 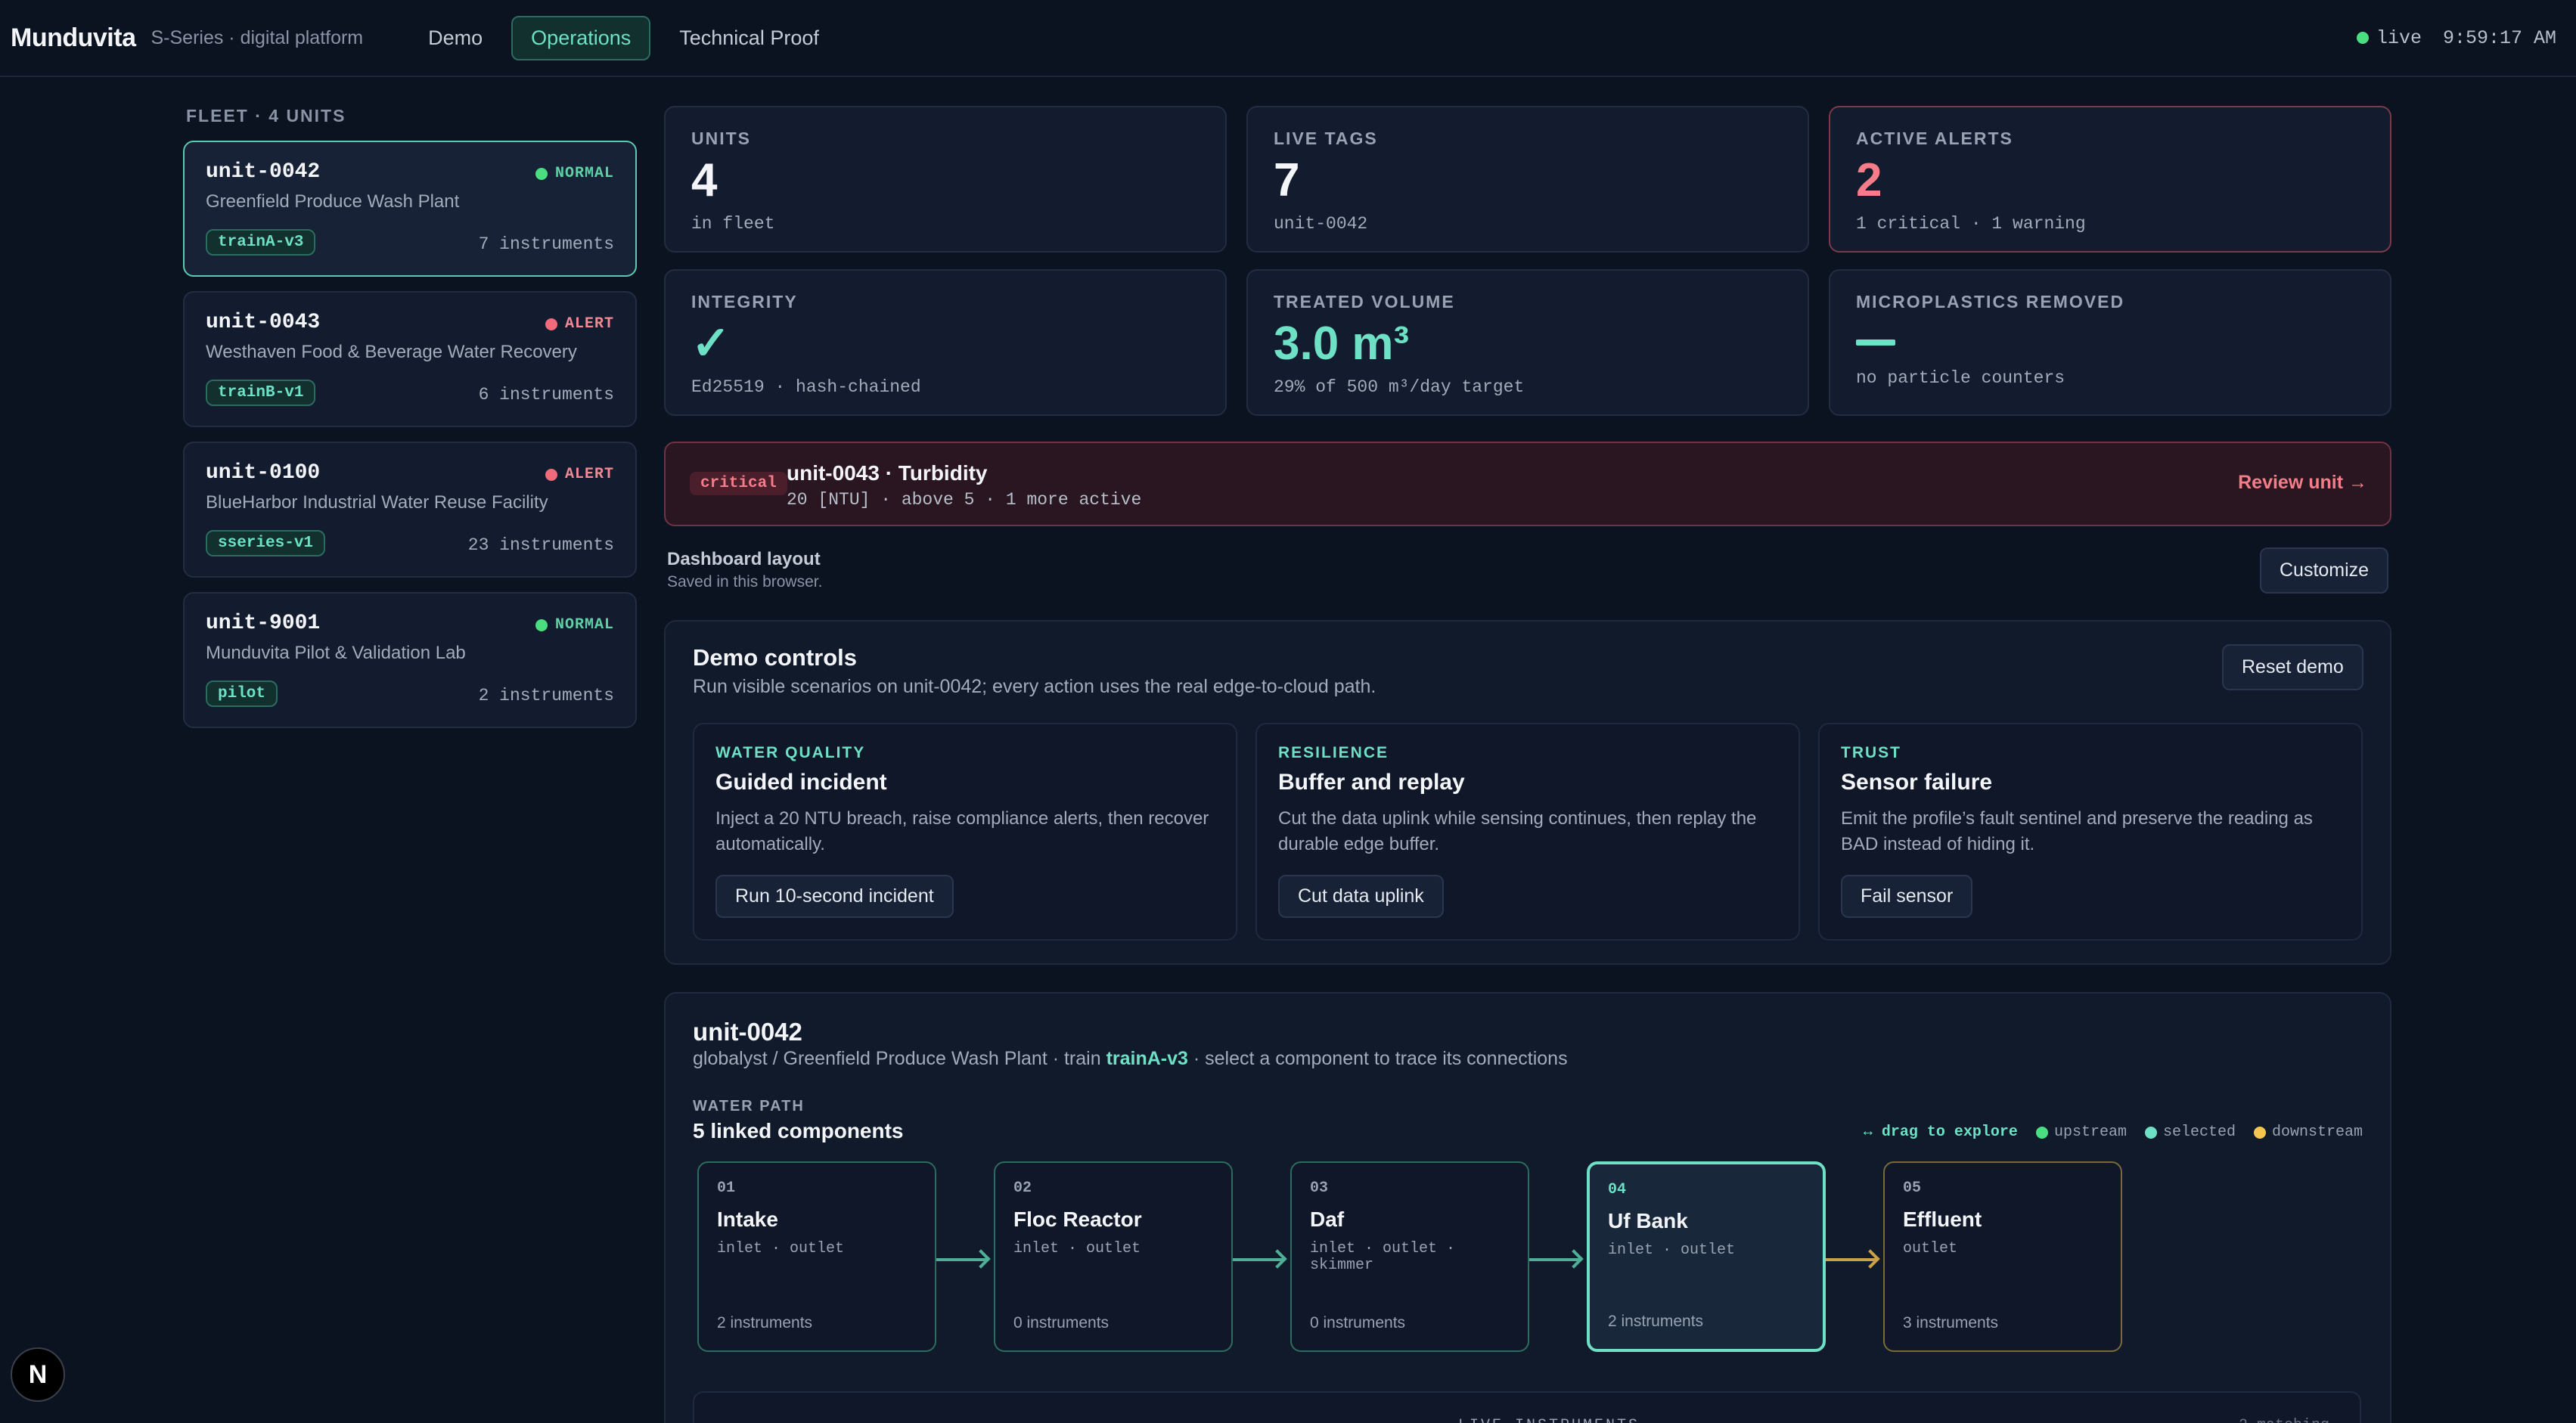 What do you see at coordinates (1990, 302) in the screenshot?
I see `stat-label: MICROPLASTICS REMOVED` at bounding box center [1990, 302].